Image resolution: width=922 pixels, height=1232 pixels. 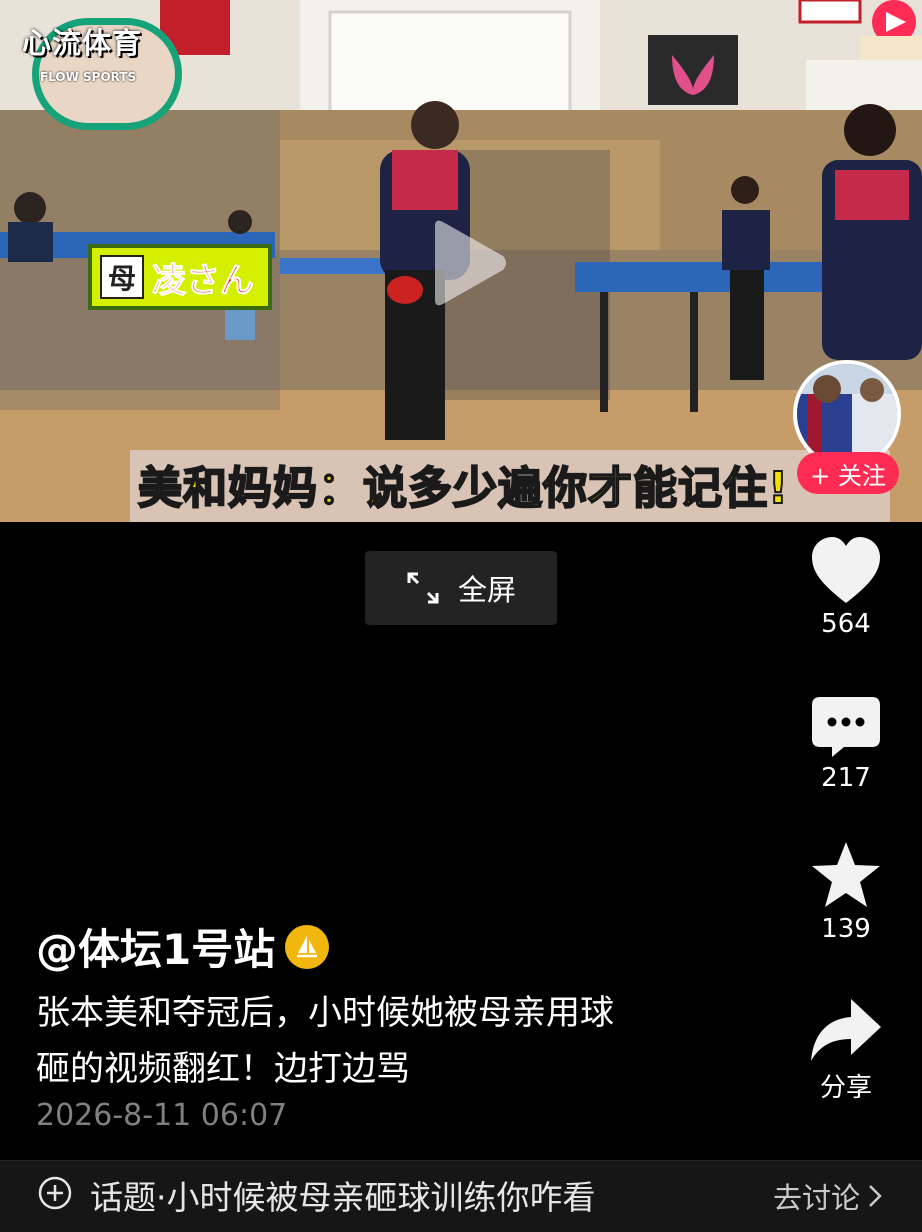 I want to click on name-tag-prefix: 母, so click(x=122, y=277).